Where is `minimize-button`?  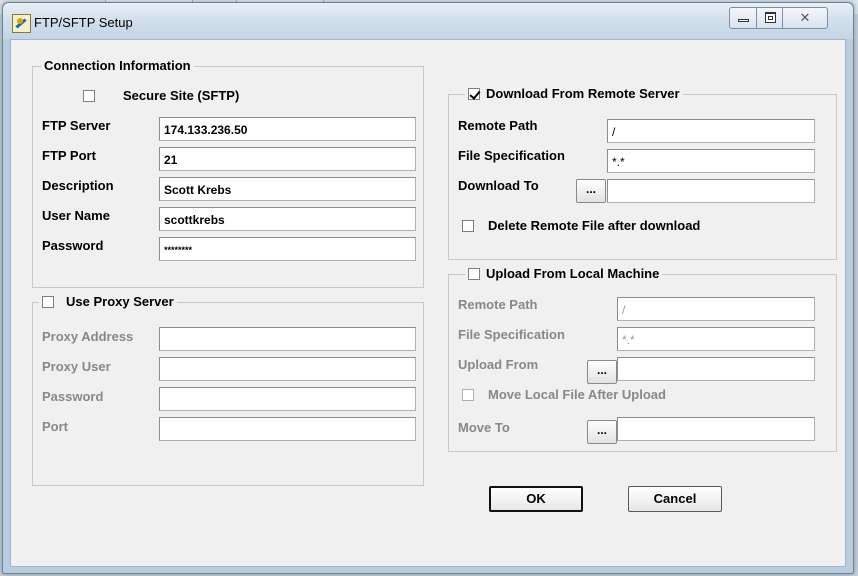 minimize-button is located at coordinates (743, 18).